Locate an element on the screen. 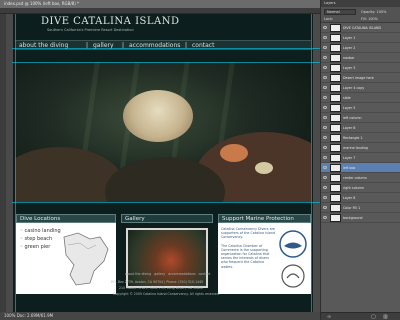 This screenshot has width=400, height=320. layer-row: navbar is located at coordinates (360, 58).